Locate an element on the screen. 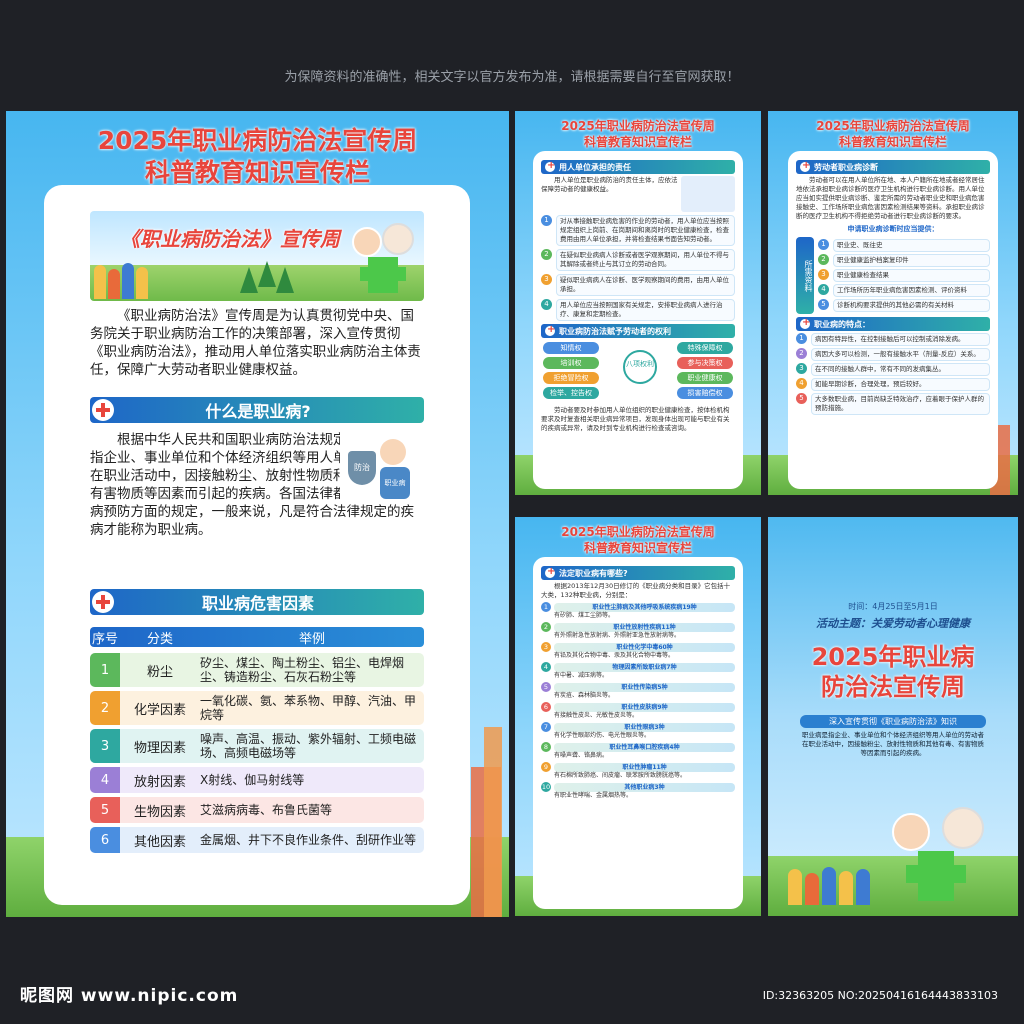 The width and height of the screenshot is (1024, 1024). category-number: 5 is located at coordinates (546, 687).